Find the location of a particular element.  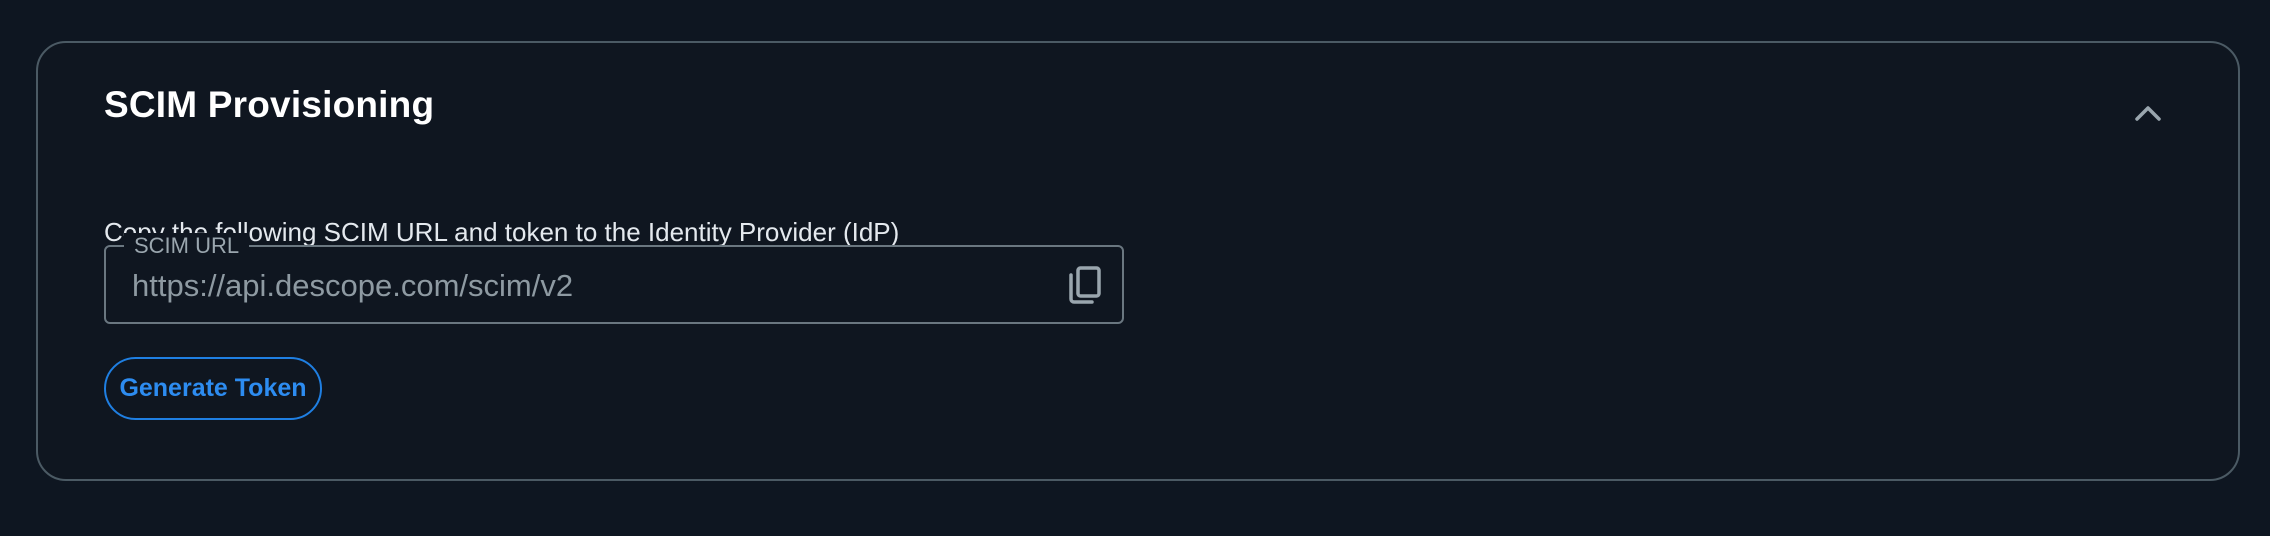

section-title: SCIM Provisioning is located at coordinates (269, 104).